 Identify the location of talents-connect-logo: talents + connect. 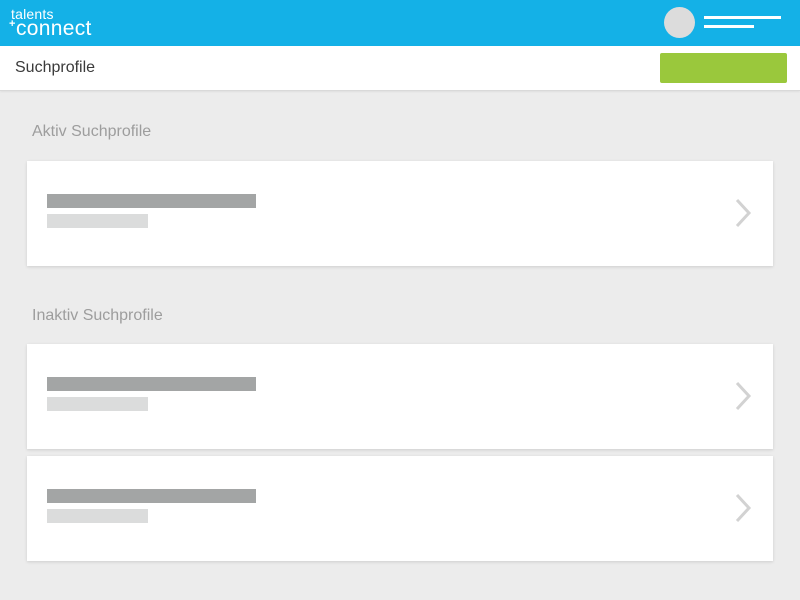
(59, 23).